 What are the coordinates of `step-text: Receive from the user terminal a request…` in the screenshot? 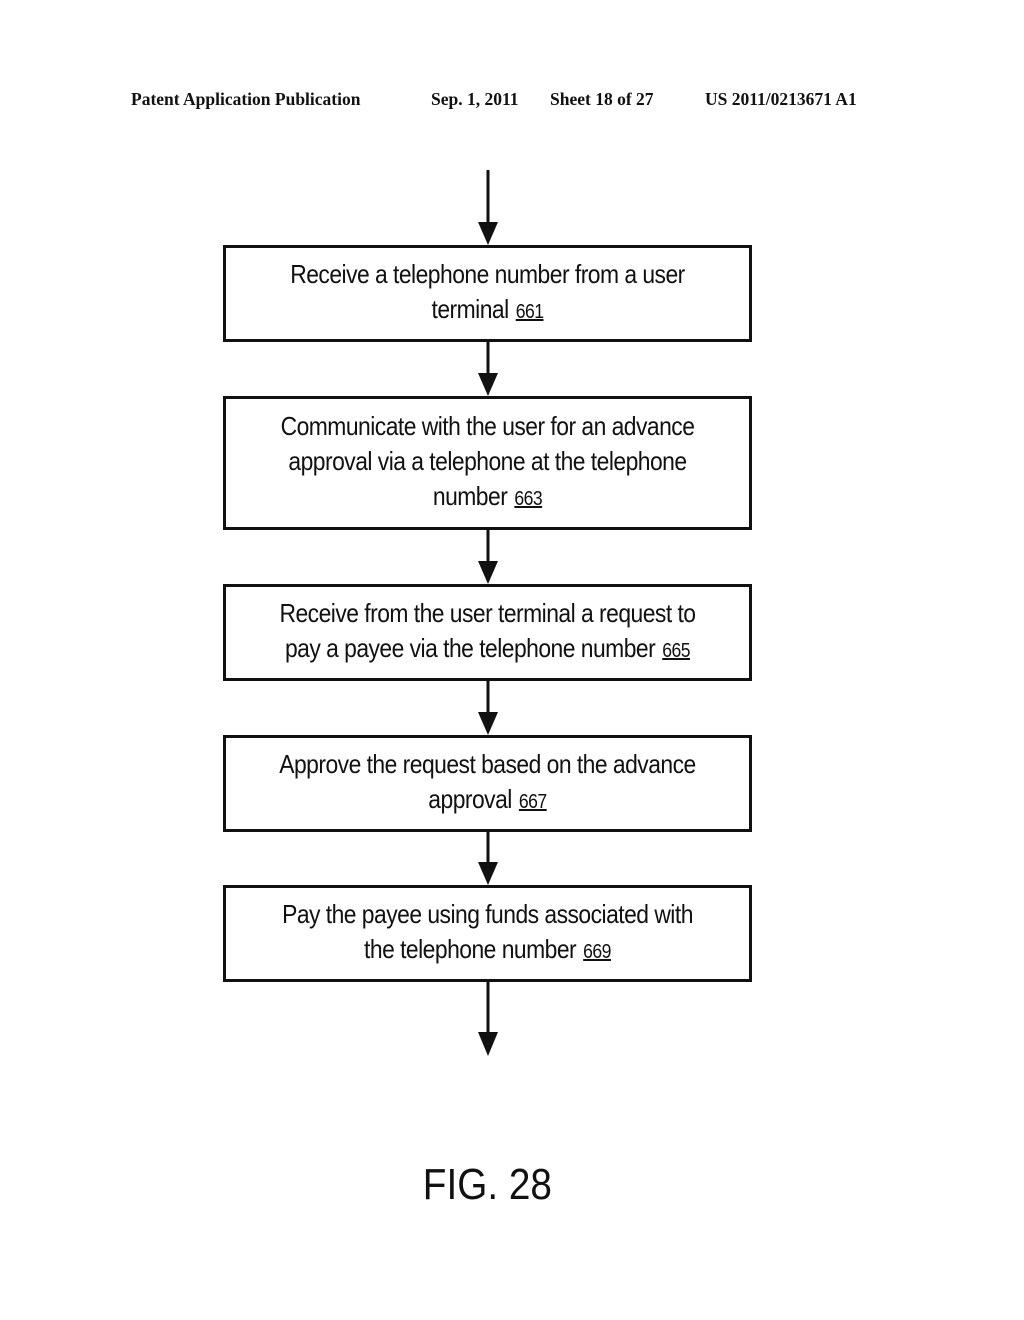 It's located at (487, 630).